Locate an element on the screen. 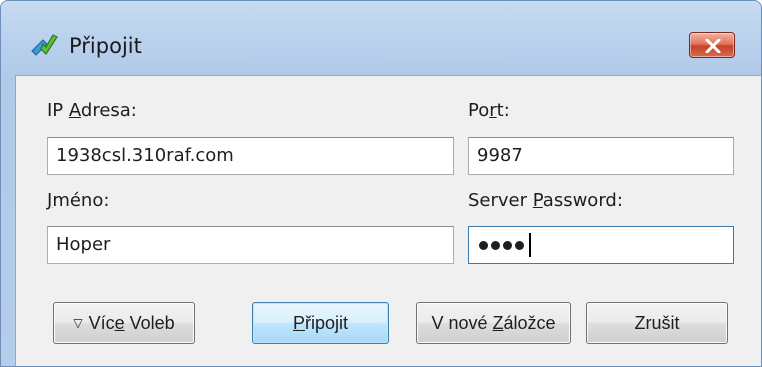  password-mask is located at coordinates (505, 245).